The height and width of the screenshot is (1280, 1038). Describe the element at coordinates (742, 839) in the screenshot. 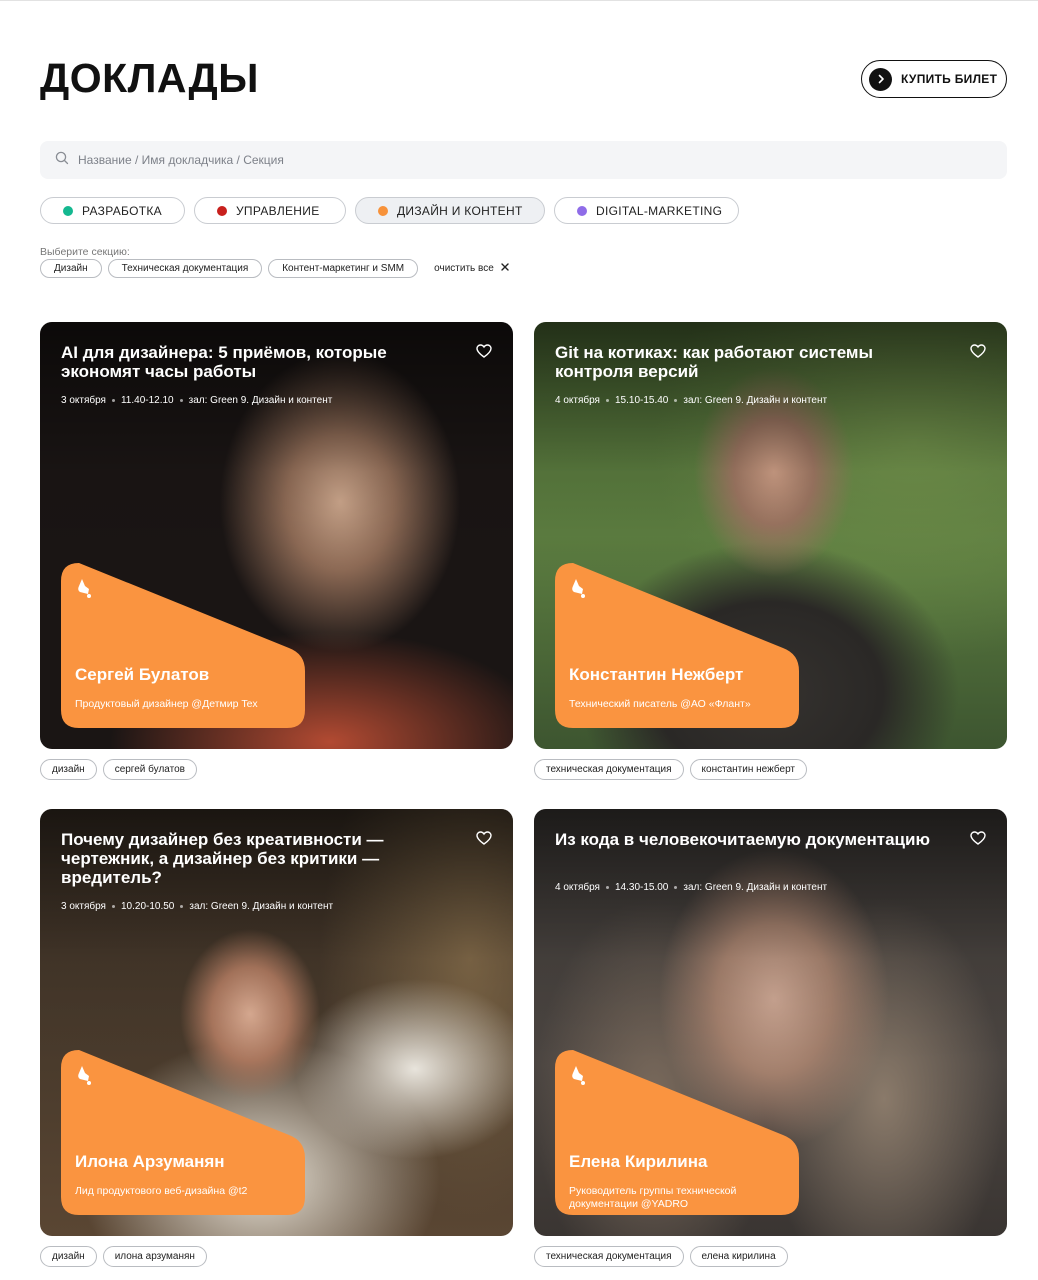

I see `talk-title: Из кода в человекочитаемую документацию` at that location.